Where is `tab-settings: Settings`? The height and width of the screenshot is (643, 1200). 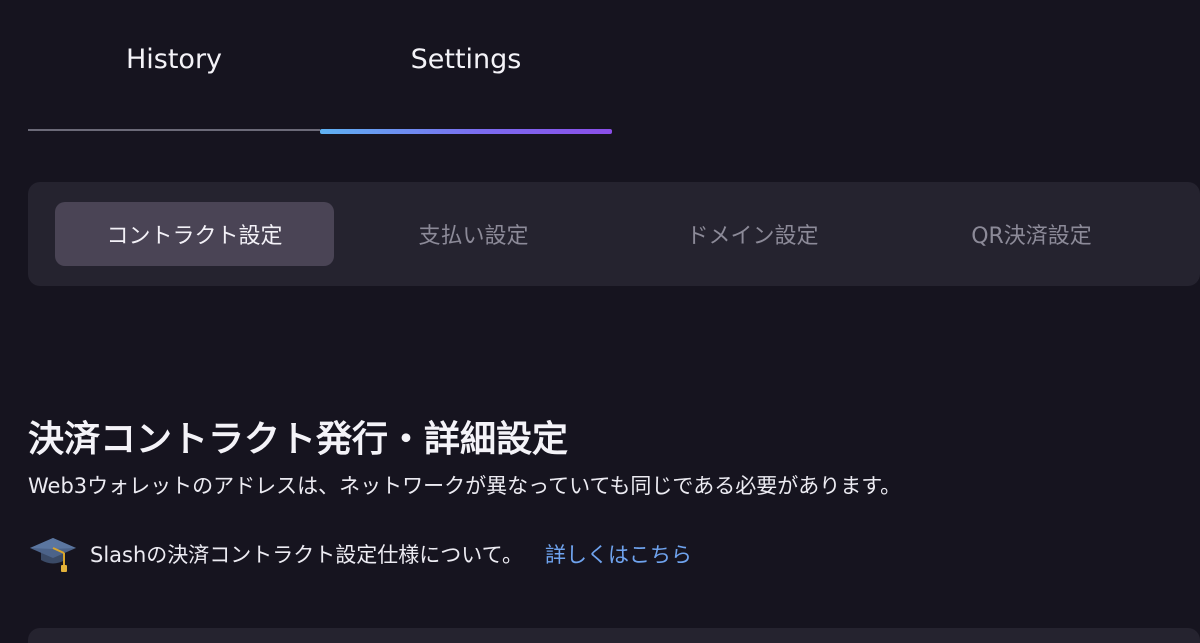 tab-settings: Settings is located at coordinates (466, 67).